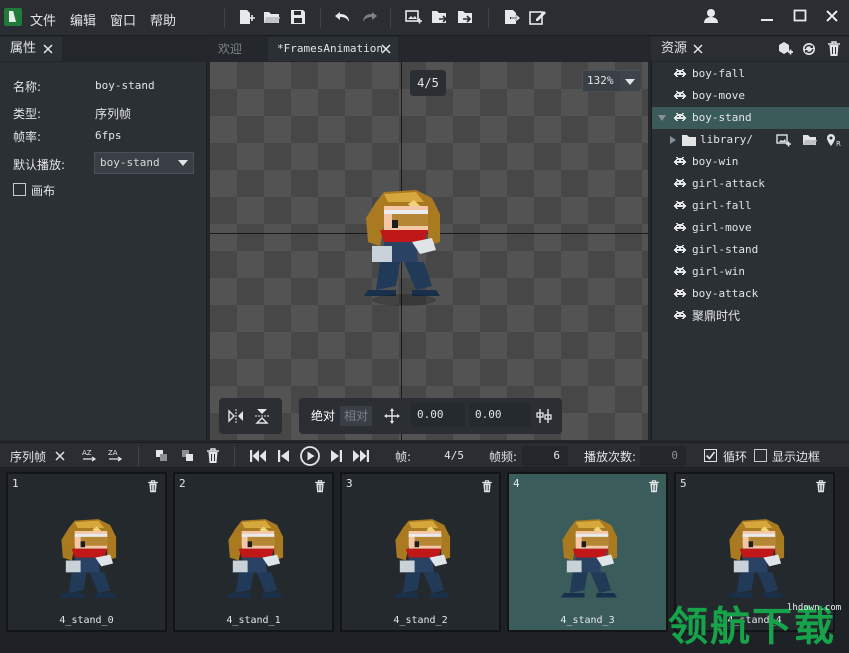 This screenshot has width=849, height=653. I want to click on show-border-checkbox, so click(760, 455).